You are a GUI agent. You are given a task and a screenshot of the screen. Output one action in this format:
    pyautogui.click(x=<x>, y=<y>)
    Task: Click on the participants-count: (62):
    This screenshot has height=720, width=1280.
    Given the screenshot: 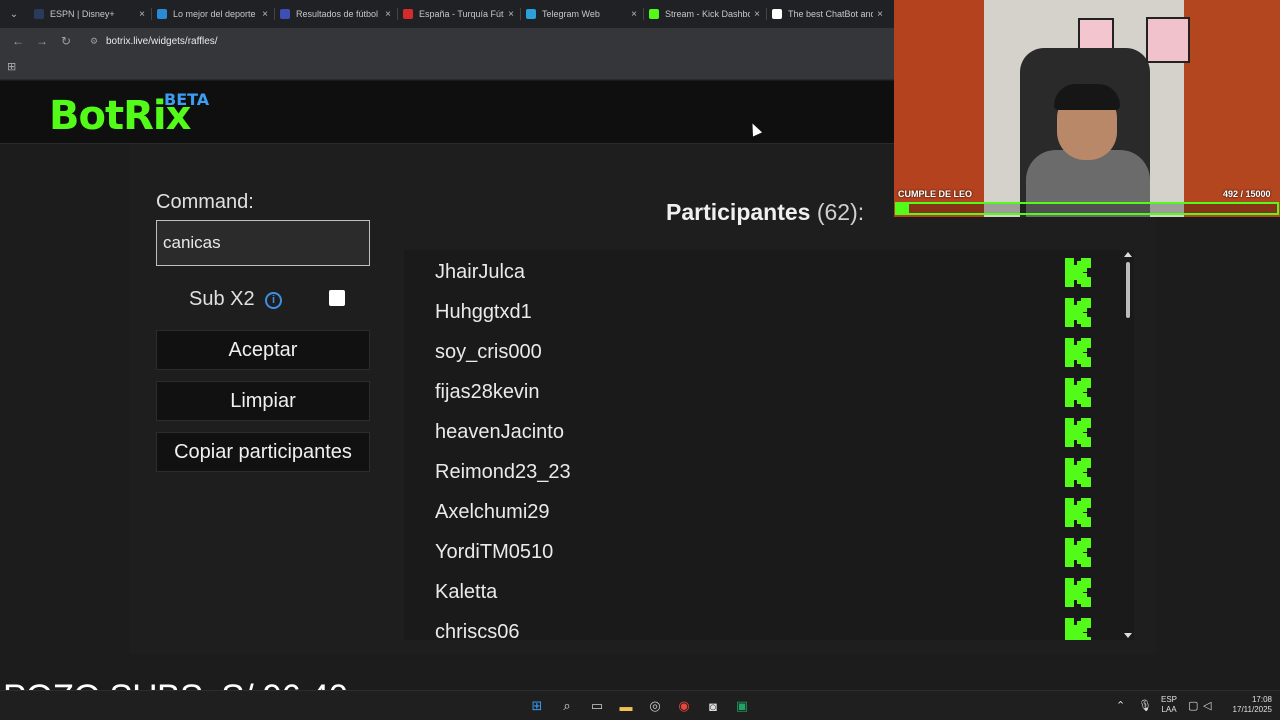 What is the action you would take?
    pyautogui.click(x=840, y=212)
    